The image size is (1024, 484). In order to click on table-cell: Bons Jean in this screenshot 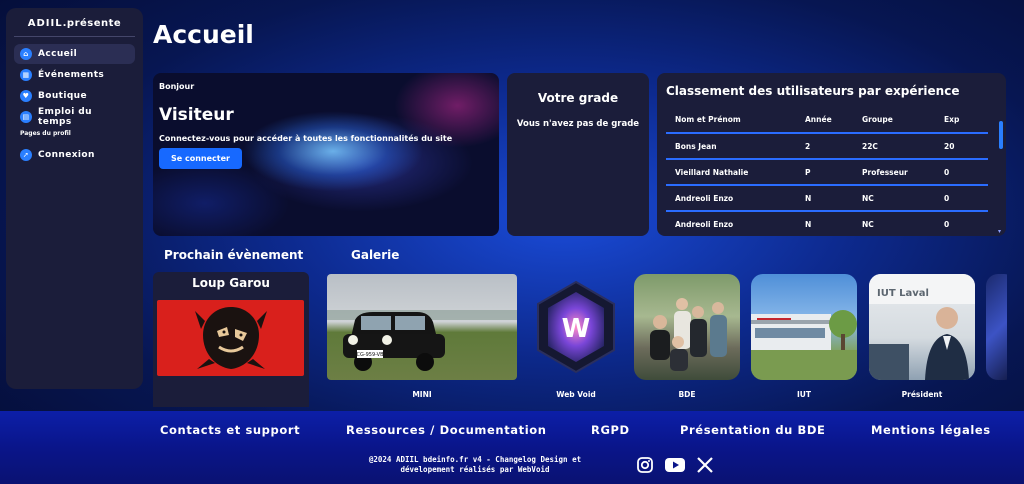, I will do `click(731, 146)`.